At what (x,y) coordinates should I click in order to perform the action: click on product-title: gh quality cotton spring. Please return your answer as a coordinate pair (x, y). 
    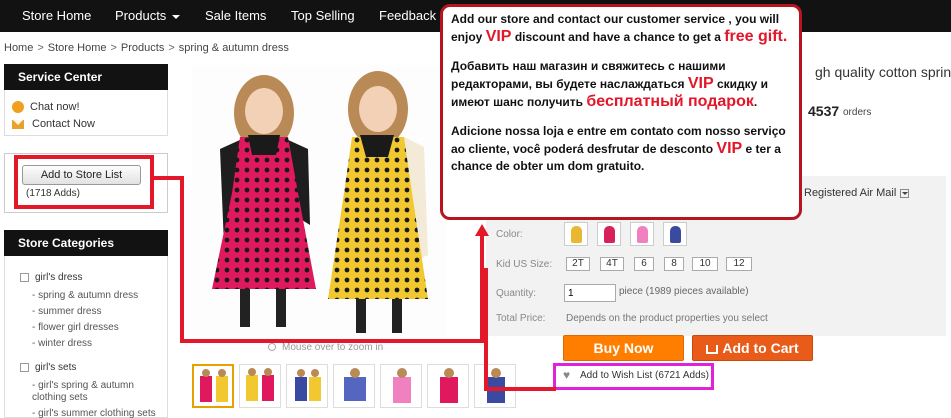
    Looking at the image, I should click on (883, 72).